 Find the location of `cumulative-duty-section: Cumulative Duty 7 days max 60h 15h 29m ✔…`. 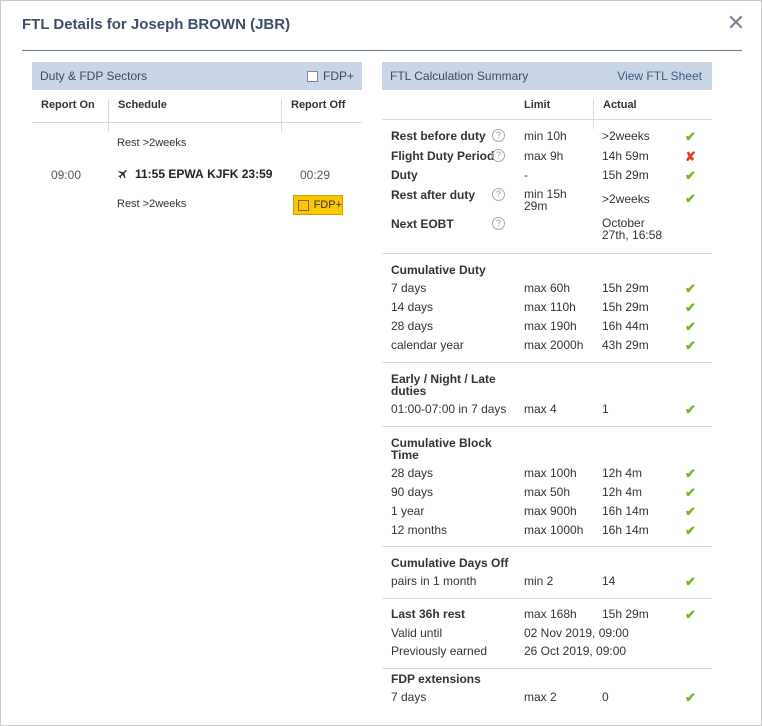

cumulative-duty-section: Cumulative Duty 7 days max 60h 15h 29m ✔… is located at coordinates (547, 308).